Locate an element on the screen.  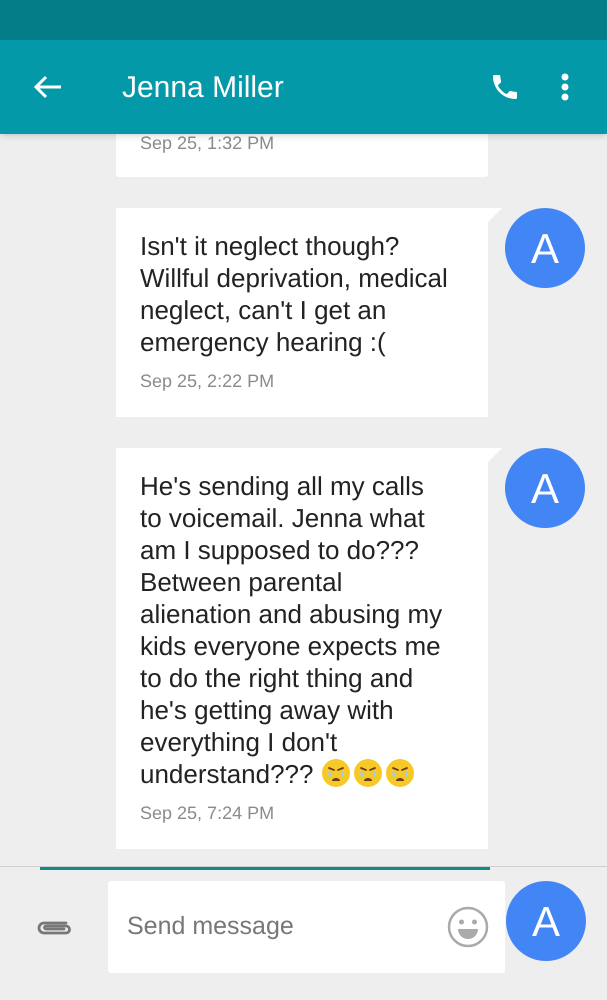
message-text: Isn't it neglect though? Willful deprivation, medical neglect, can't I get an emergency hearing :( is located at coordinates (294, 294).